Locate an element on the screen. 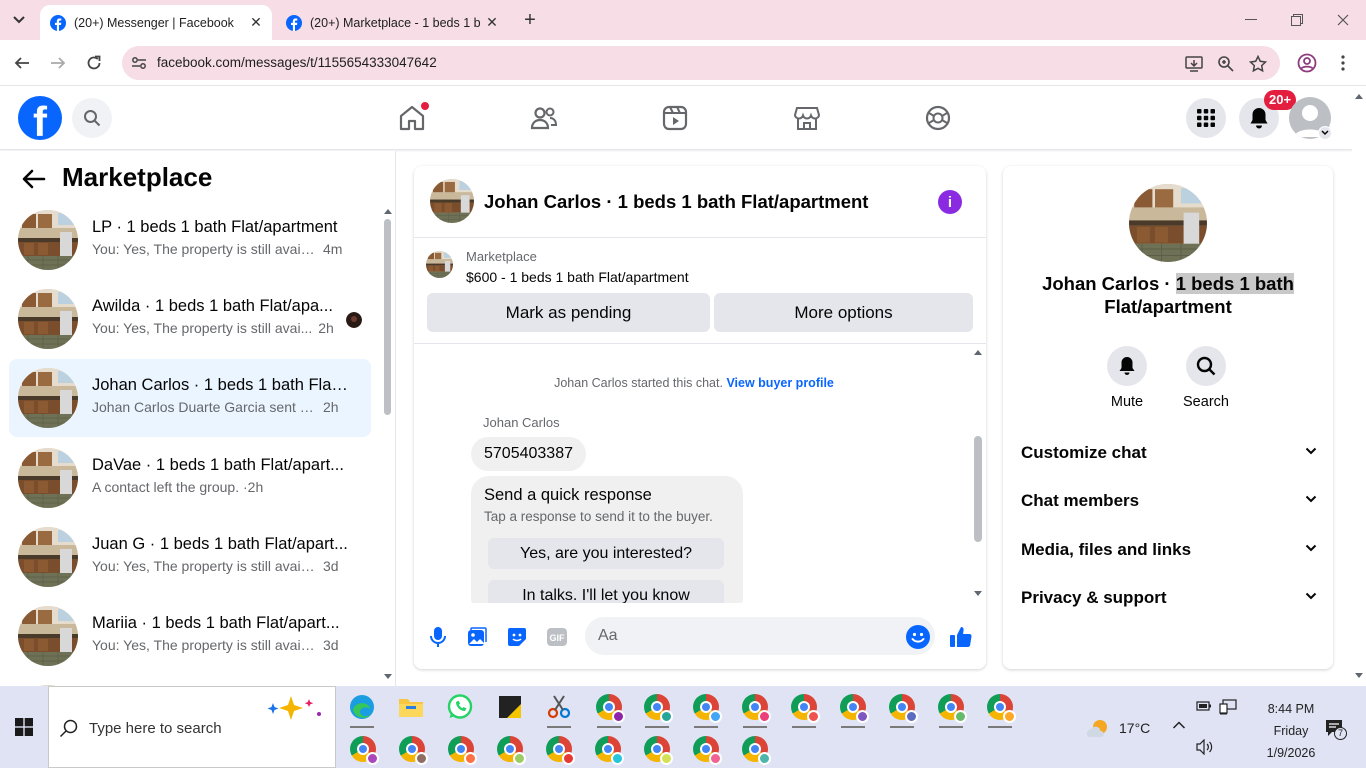 The image size is (1366, 768). volume-icon is located at coordinates (1205, 747).